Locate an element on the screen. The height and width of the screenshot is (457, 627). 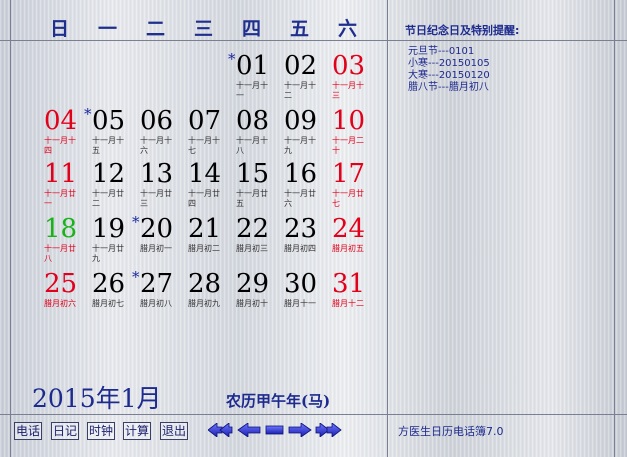
calendar-day-cell: 02 十一月十二 is located at coordinates (304, 79).